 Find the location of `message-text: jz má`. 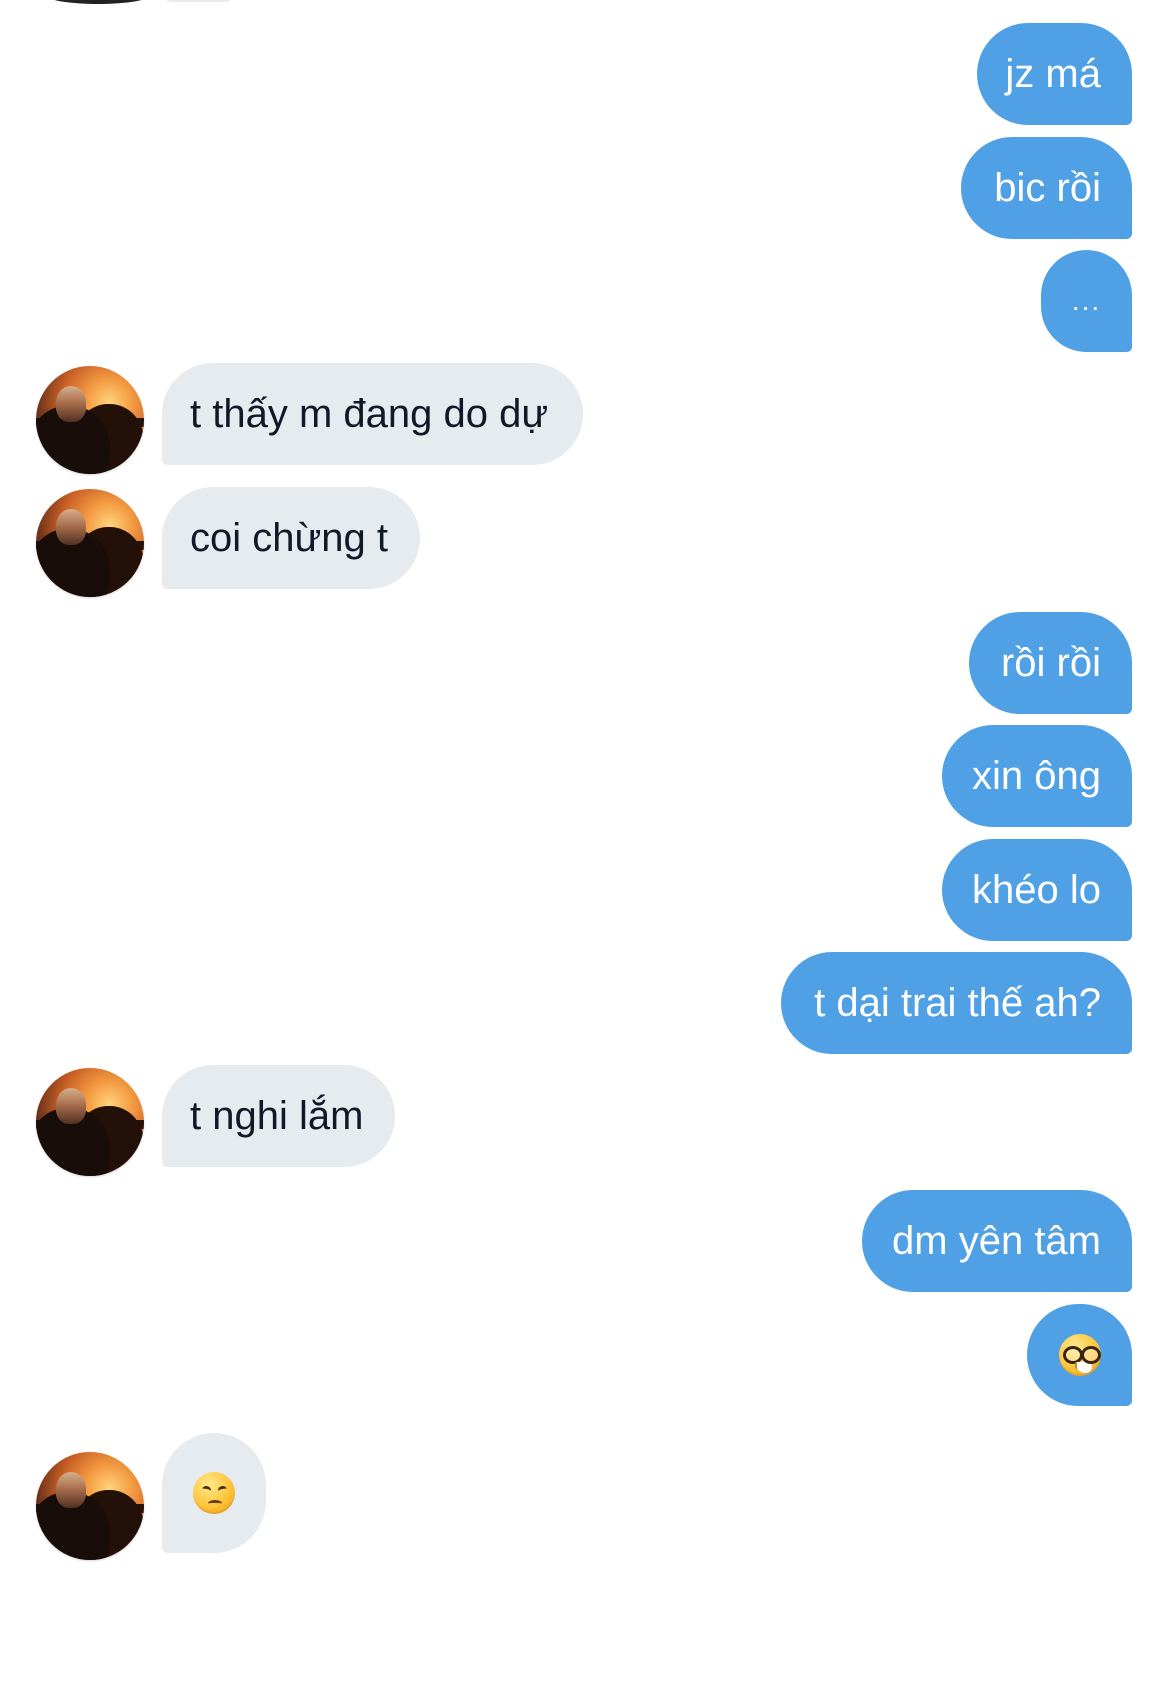

message-text: jz má is located at coordinates (1053, 74).